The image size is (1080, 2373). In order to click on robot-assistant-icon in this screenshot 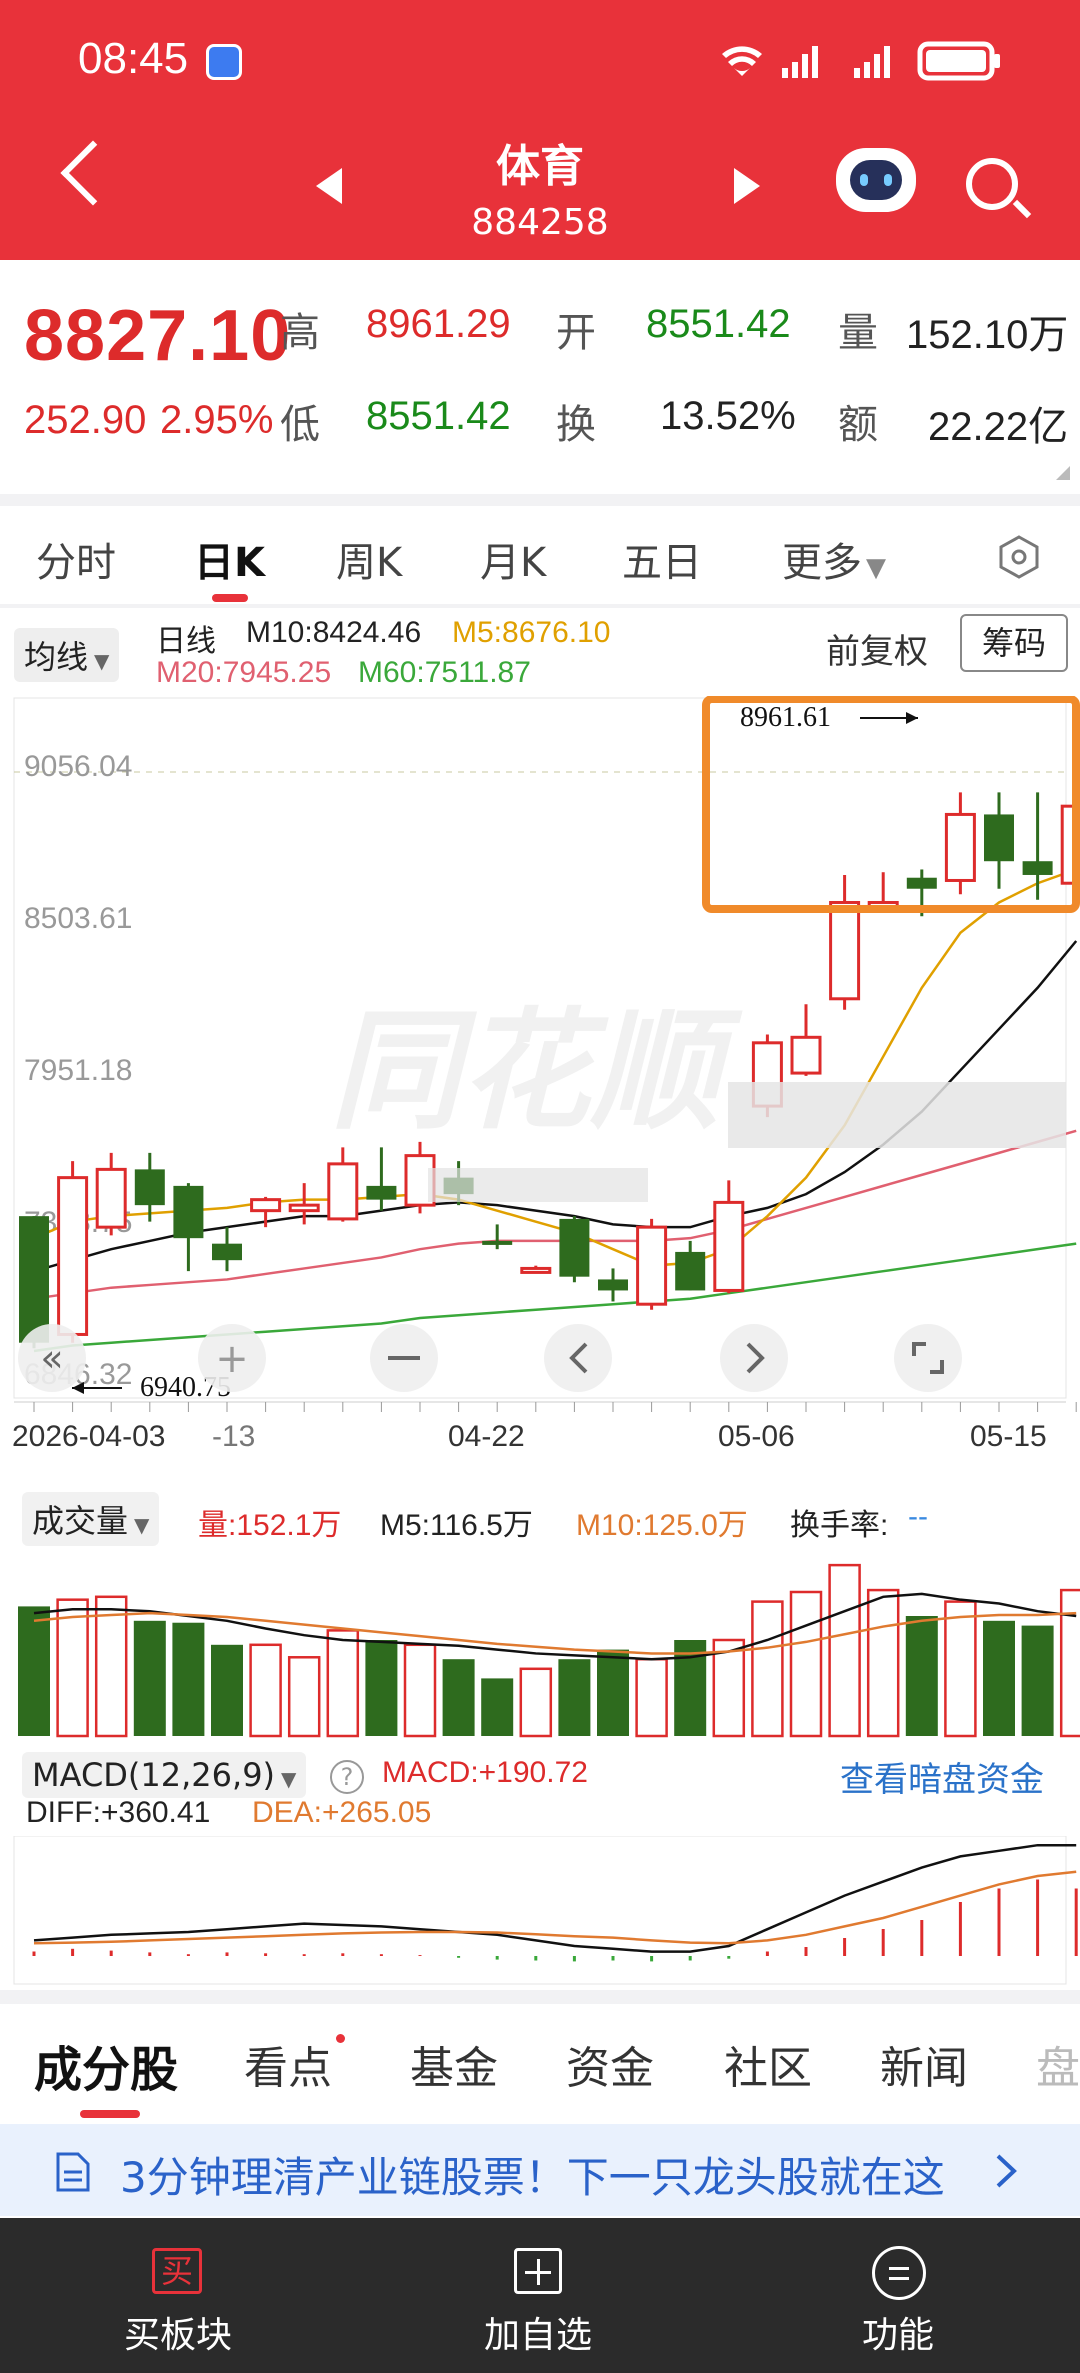, I will do `click(876, 180)`.